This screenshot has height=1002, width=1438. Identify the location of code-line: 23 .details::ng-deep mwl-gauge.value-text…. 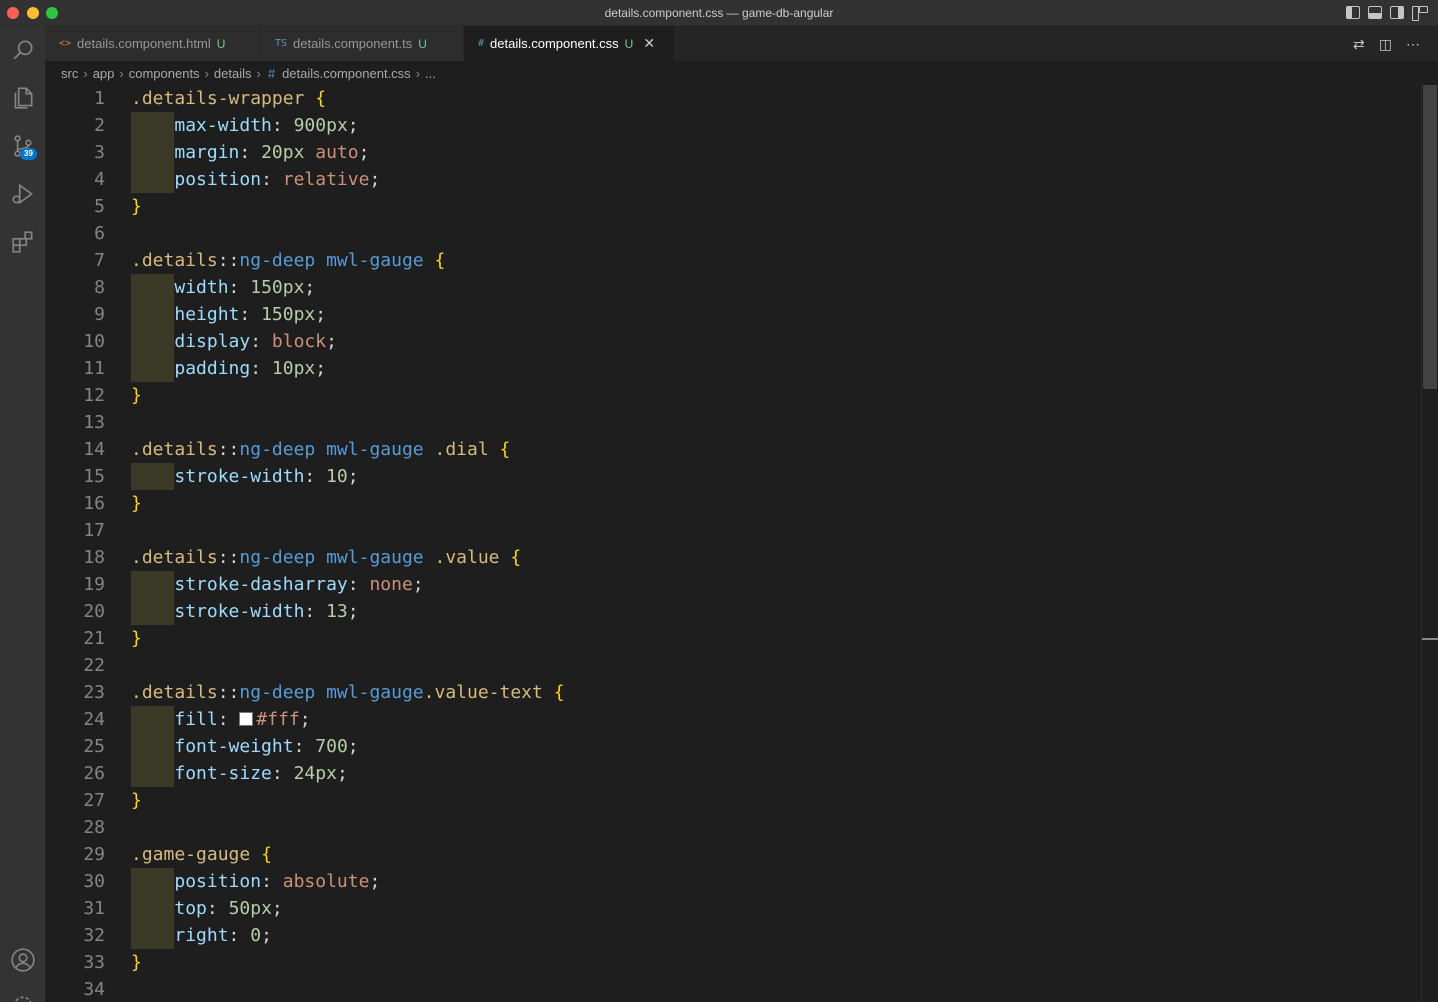
(733, 692).